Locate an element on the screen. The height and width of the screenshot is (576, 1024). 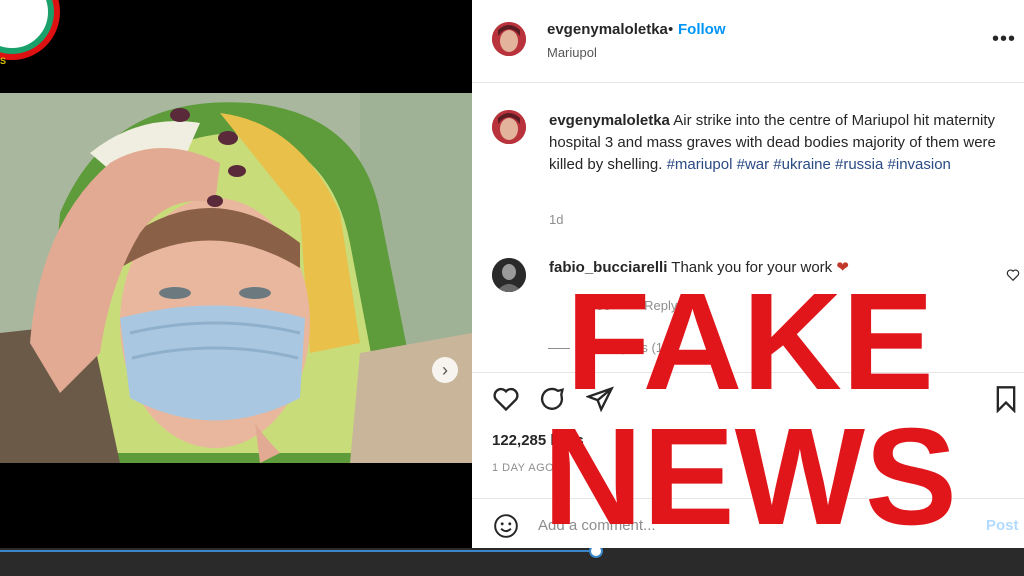
channel-logo is located at coordinates (27, 27).